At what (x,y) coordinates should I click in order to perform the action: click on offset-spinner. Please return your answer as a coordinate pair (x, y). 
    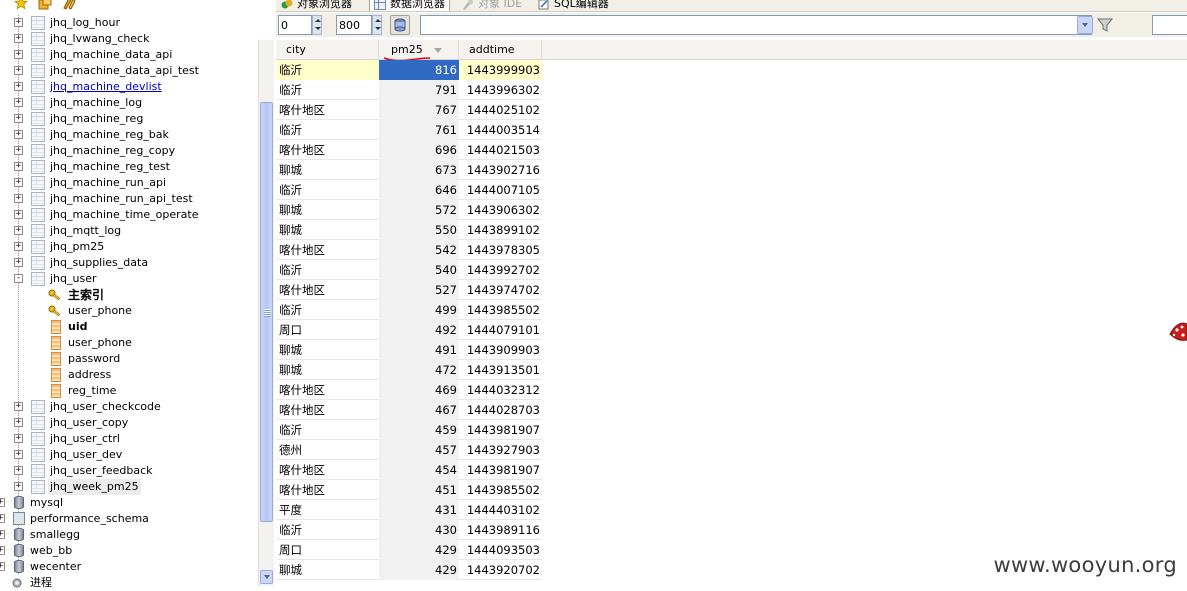
    Looking at the image, I should click on (317, 25).